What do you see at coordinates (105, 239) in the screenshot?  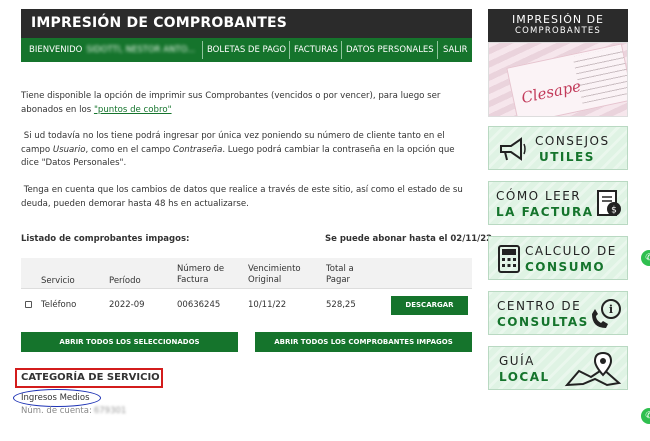 I see `unpaid-list-title: Listado de comprobantes impagos:` at bounding box center [105, 239].